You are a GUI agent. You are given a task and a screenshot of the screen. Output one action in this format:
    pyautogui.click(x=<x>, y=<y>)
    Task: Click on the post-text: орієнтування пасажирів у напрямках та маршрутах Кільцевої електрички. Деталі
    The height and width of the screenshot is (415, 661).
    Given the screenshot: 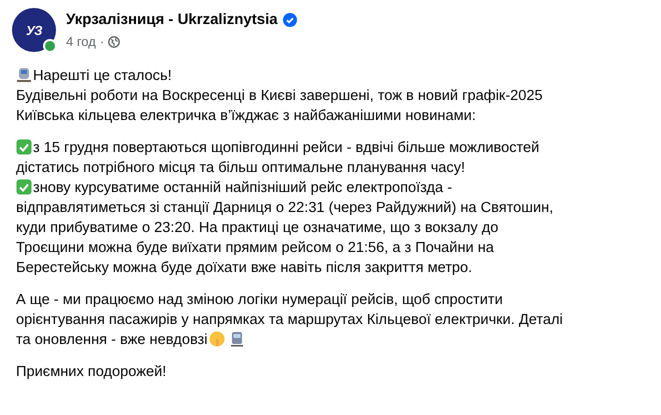 What is the action you would take?
    pyautogui.click(x=289, y=320)
    